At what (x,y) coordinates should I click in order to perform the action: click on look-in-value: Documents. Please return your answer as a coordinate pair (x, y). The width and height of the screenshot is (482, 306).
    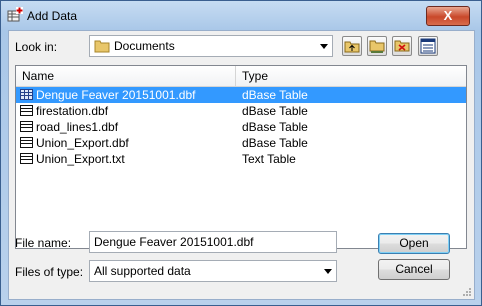
    Looking at the image, I should click on (144, 46).